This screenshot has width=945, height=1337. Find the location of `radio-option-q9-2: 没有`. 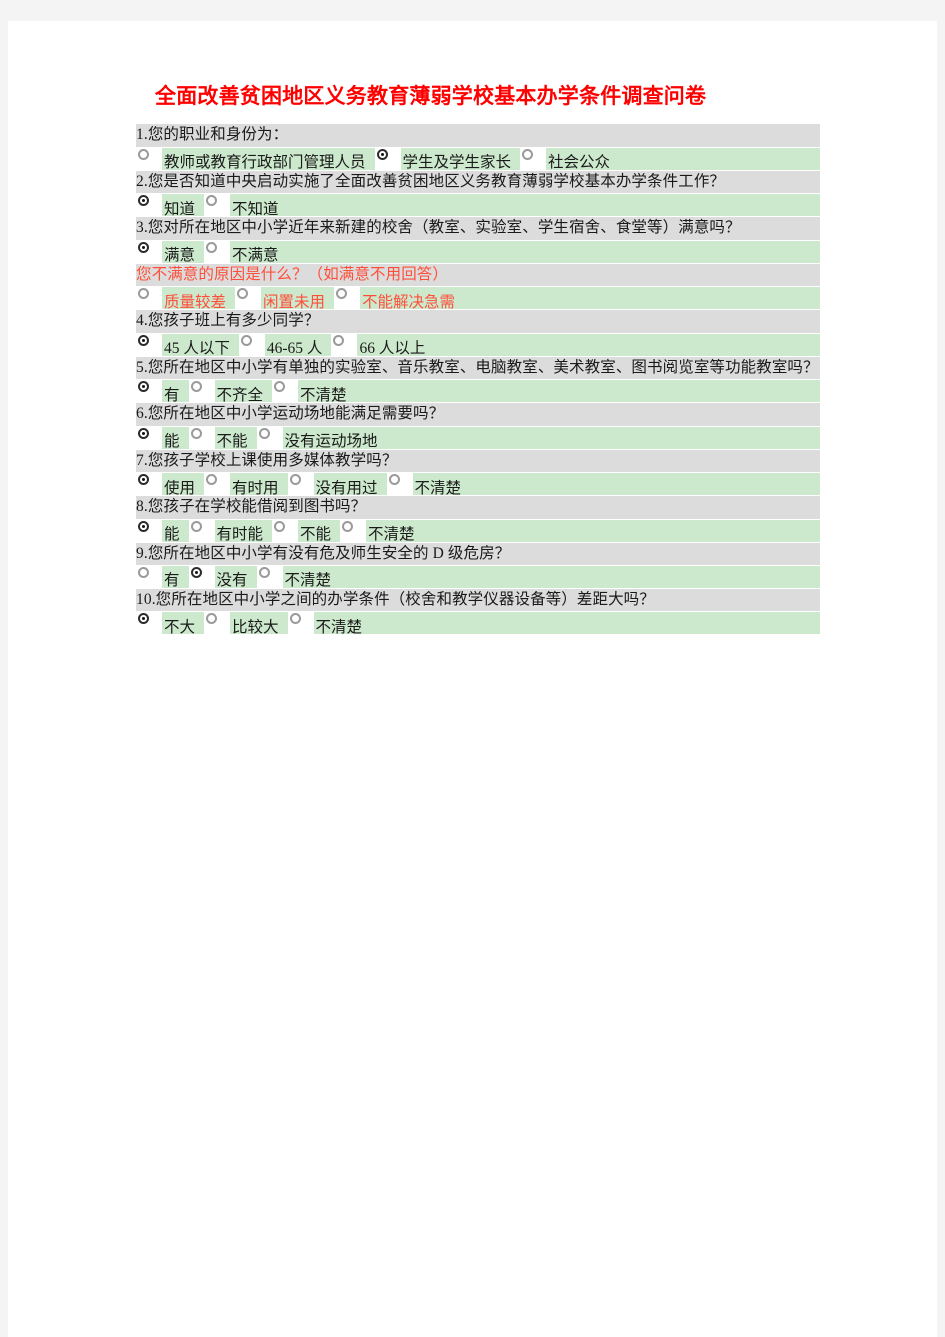

radio-option-q9-2: 没有 is located at coordinates (218, 577).